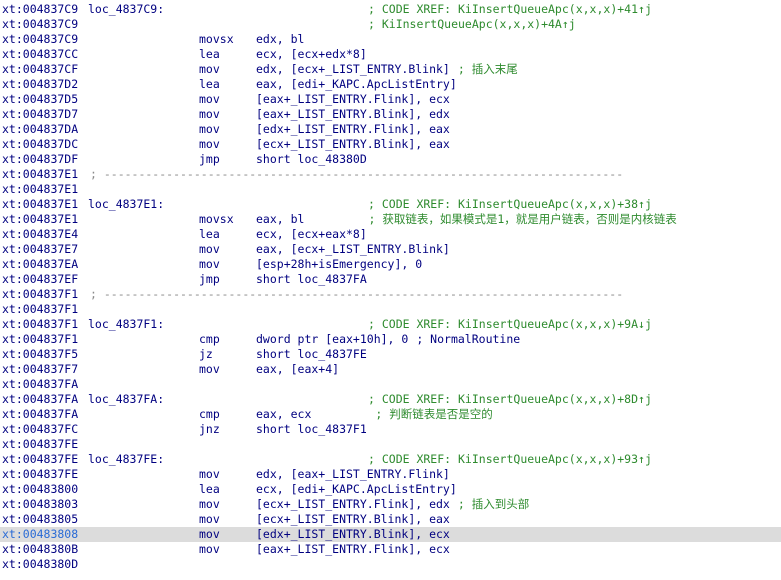 This screenshot has width=781, height=580. I want to click on address: xt:004837F7, so click(40, 369).